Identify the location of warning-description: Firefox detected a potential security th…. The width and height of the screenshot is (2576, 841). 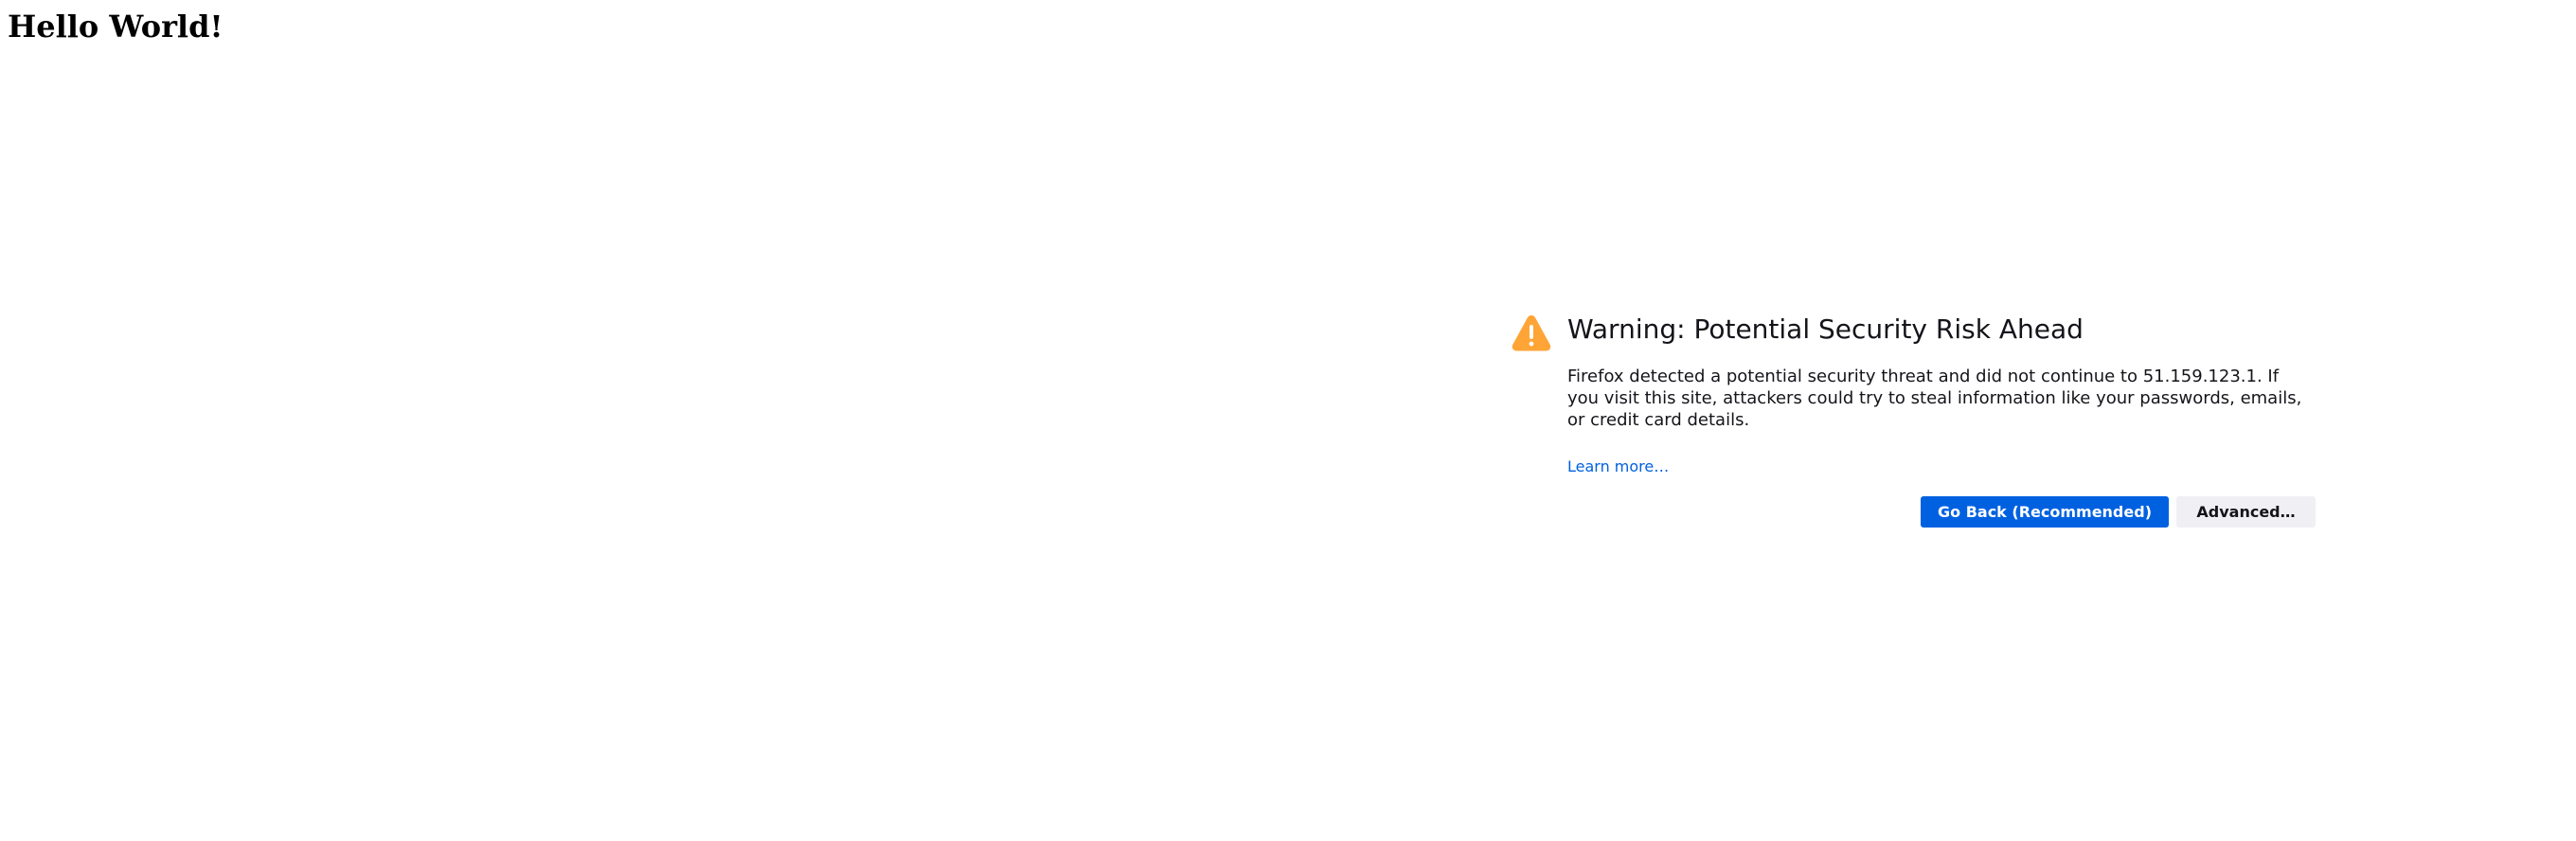
(1934, 398).